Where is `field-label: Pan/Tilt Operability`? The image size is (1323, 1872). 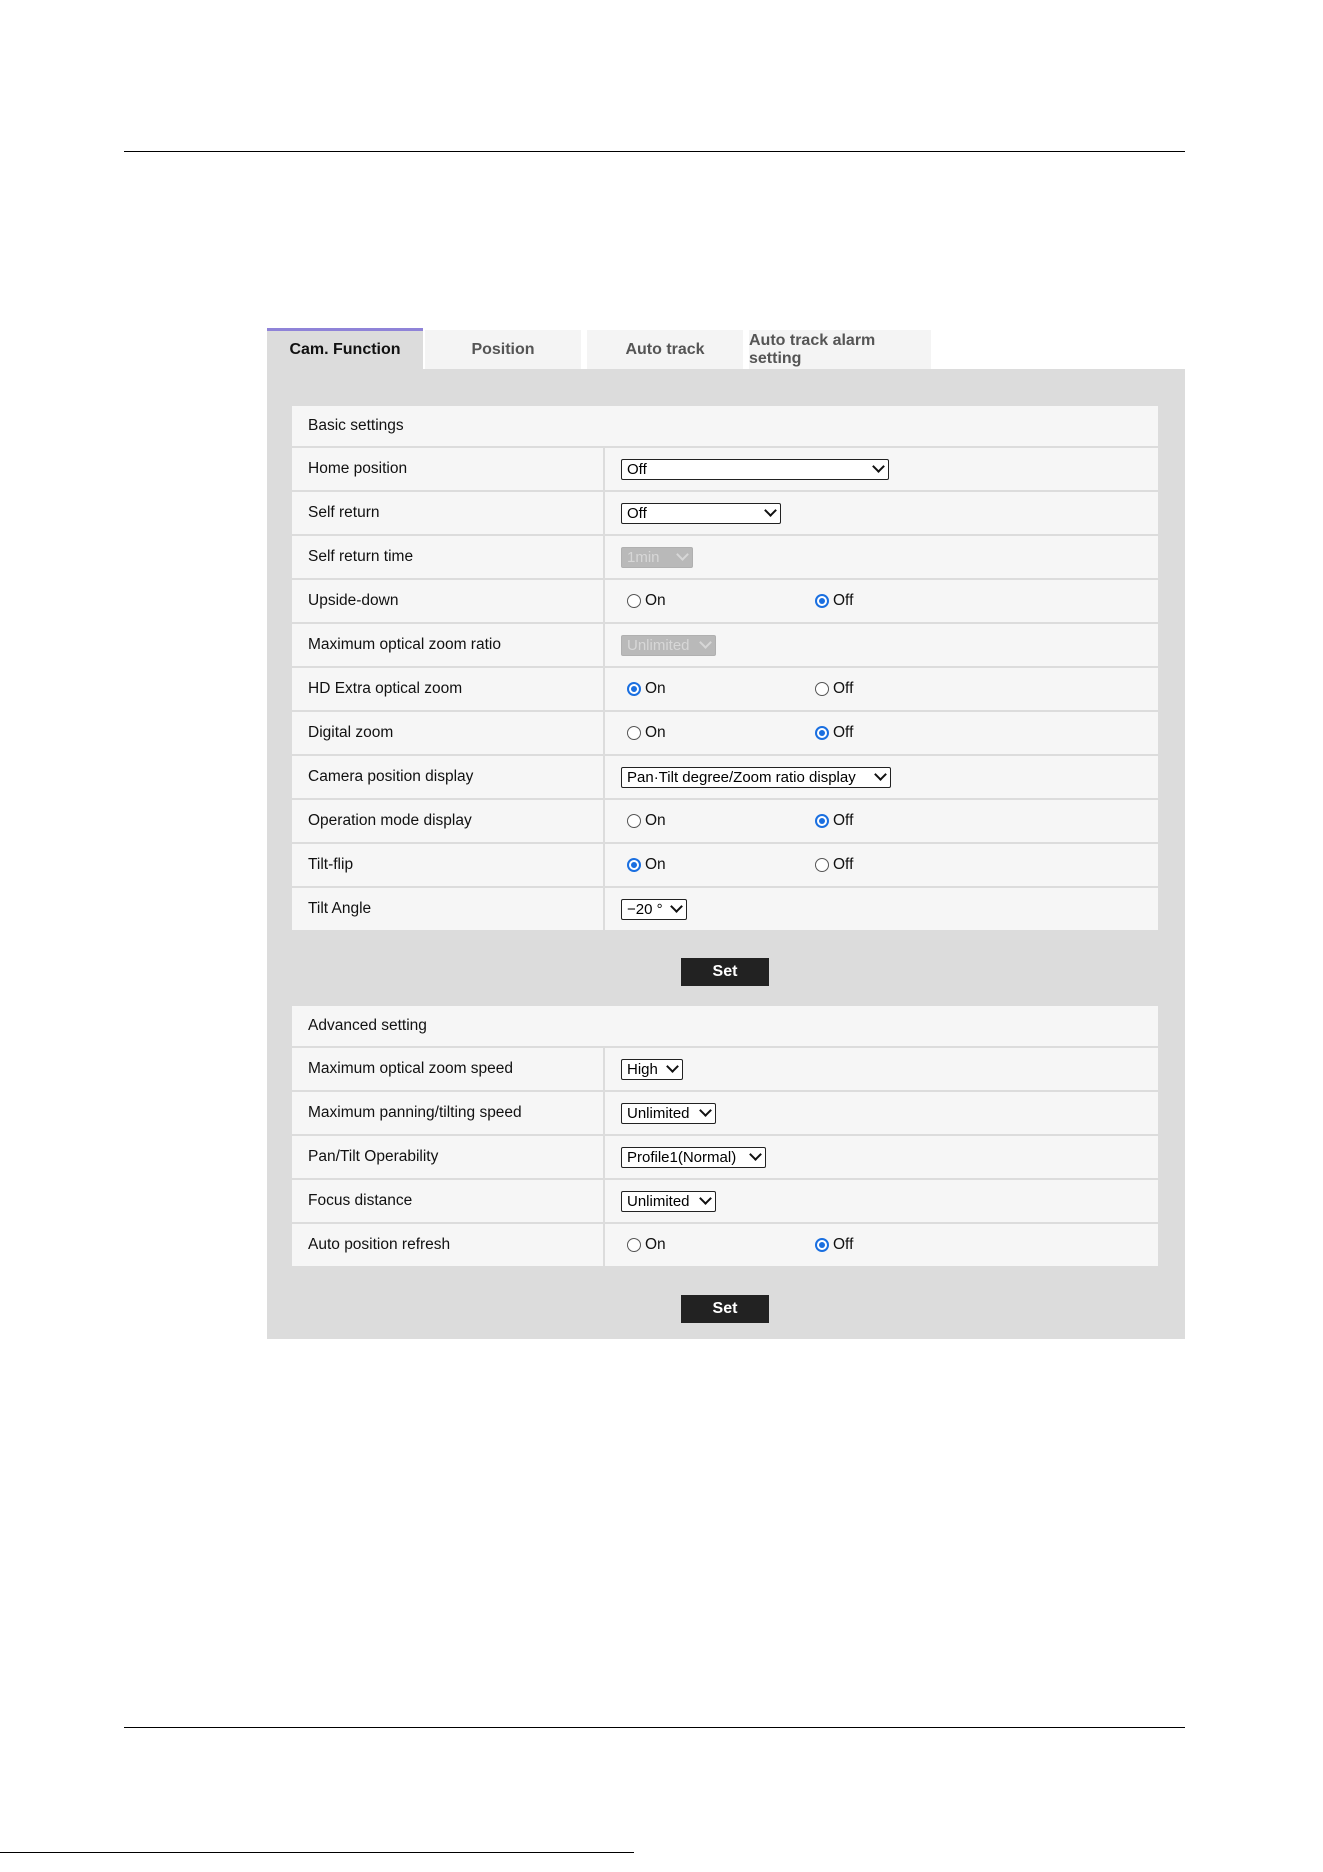 field-label: Pan/Tilt Operability is located at coordinates (447, 1157).